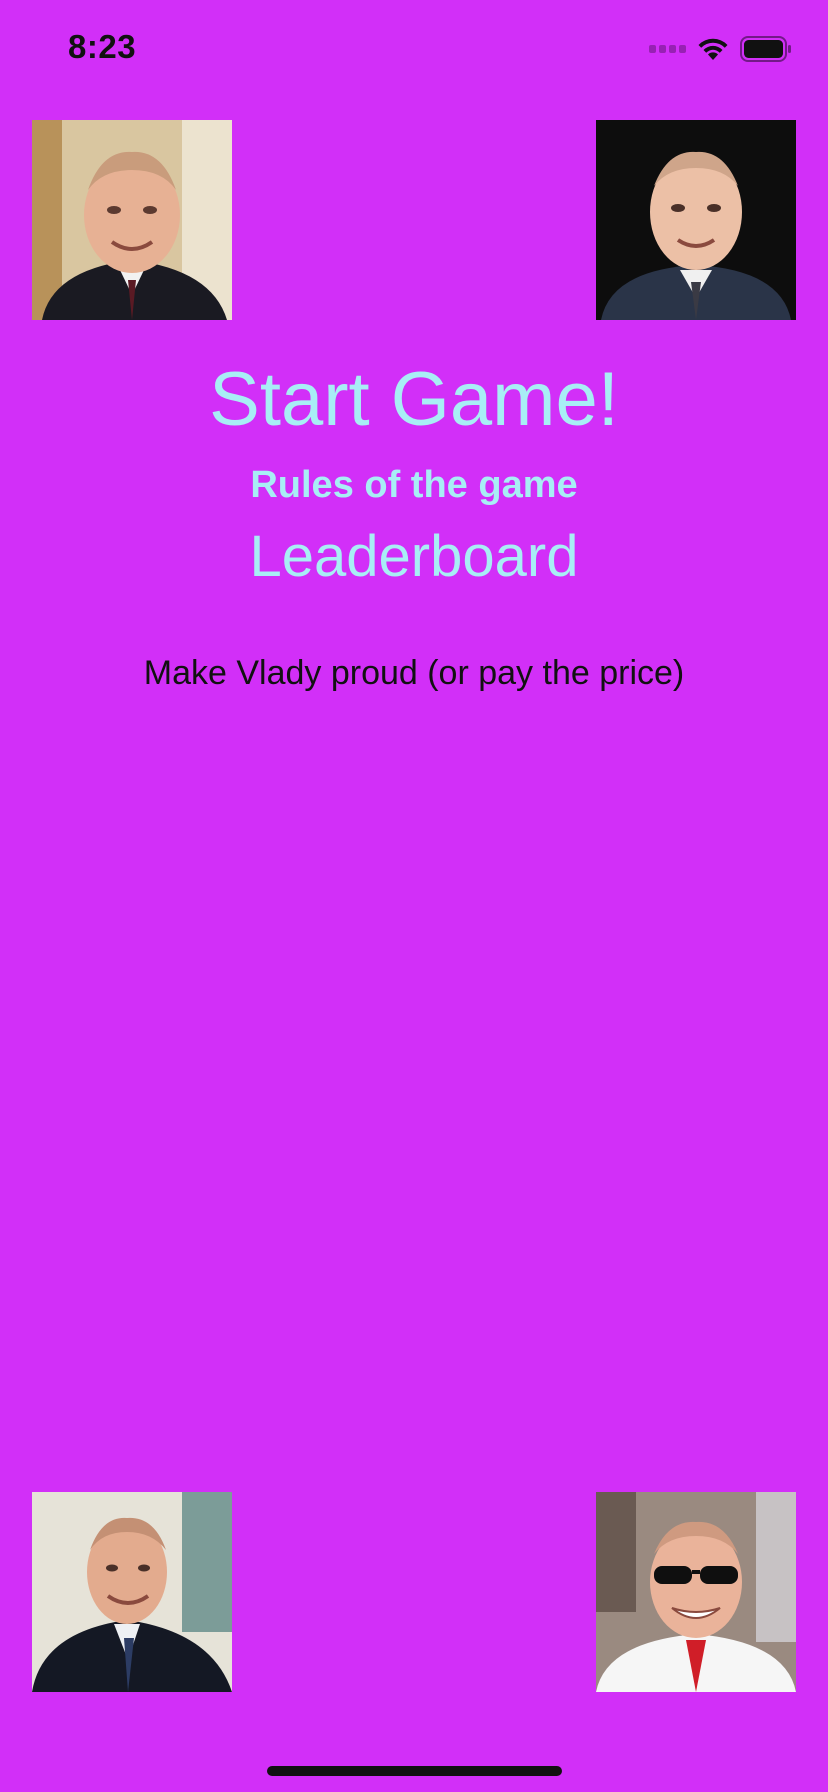  I want to click on wifi-icon, so click(713, 49).